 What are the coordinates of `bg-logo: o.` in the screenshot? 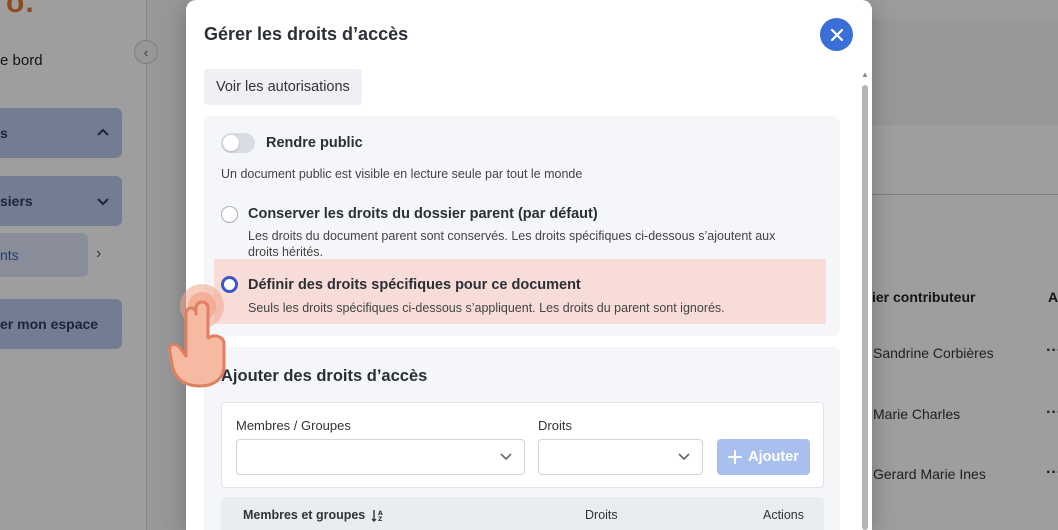 It's located at (20, 9).